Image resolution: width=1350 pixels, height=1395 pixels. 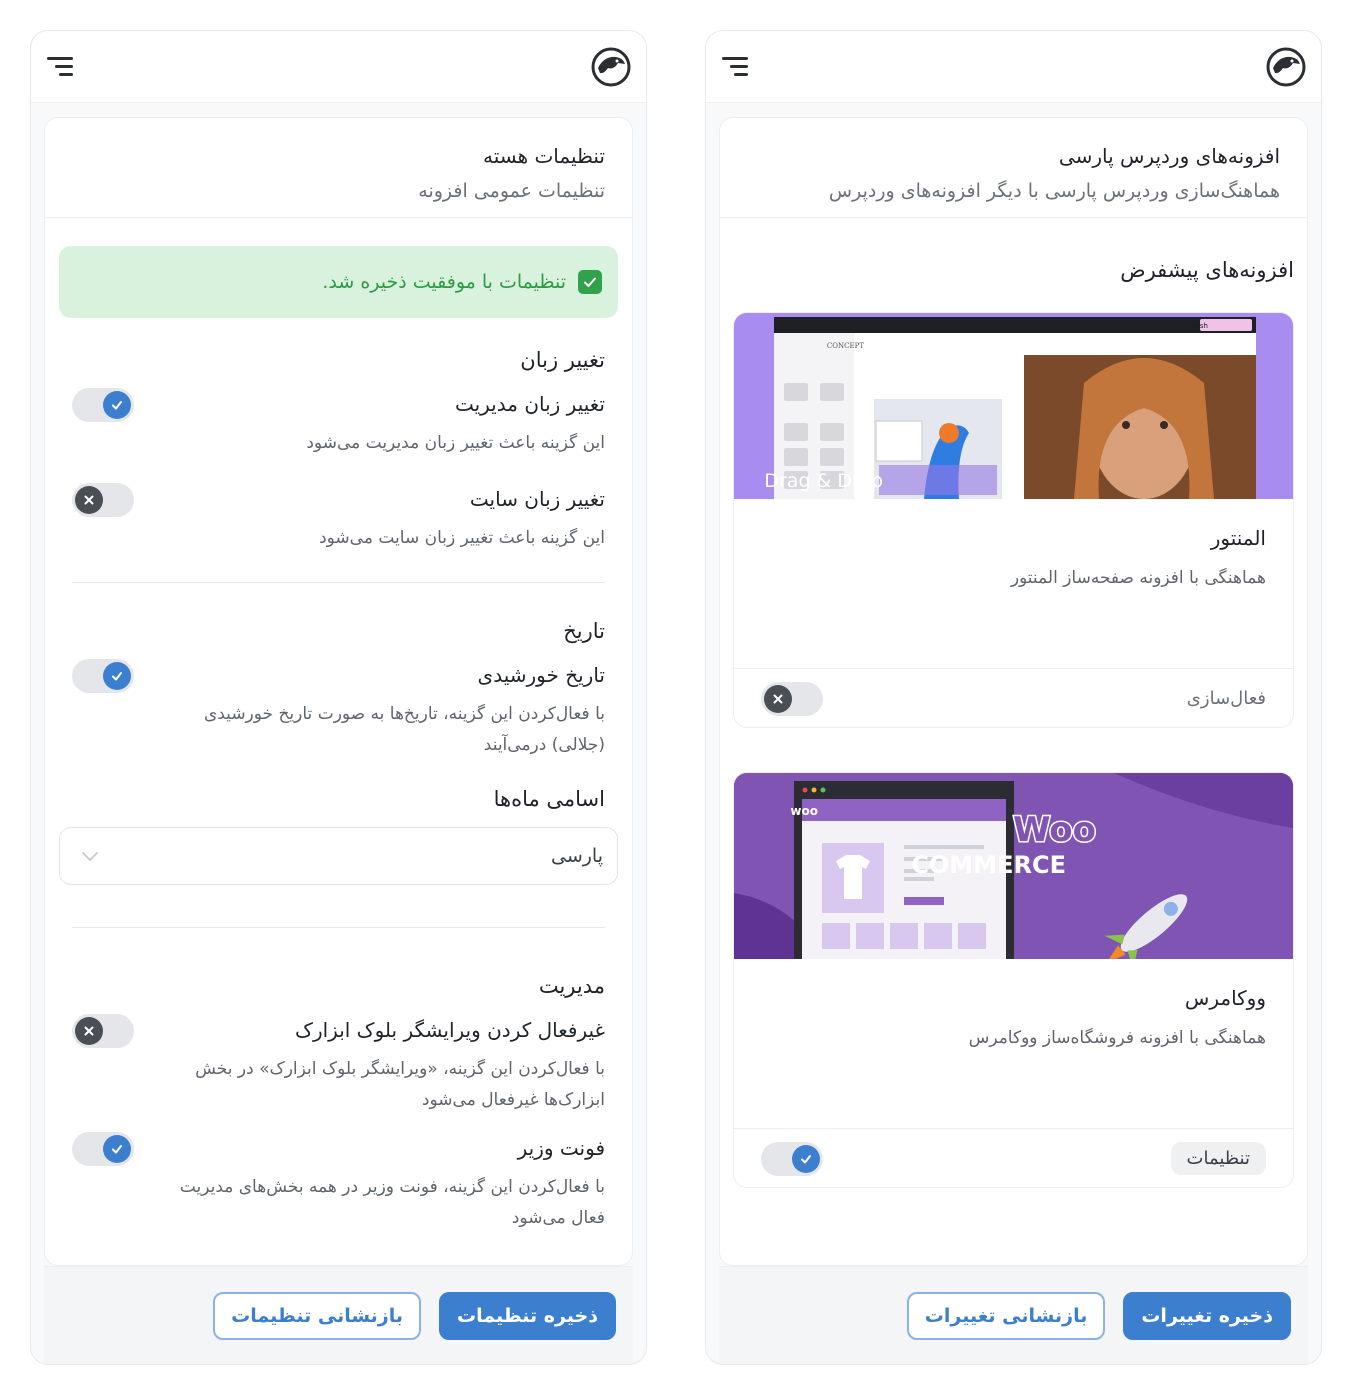 I want to click on page-subtitle: تنظیمات عمومی افزونه, so click(x=511, y=191).